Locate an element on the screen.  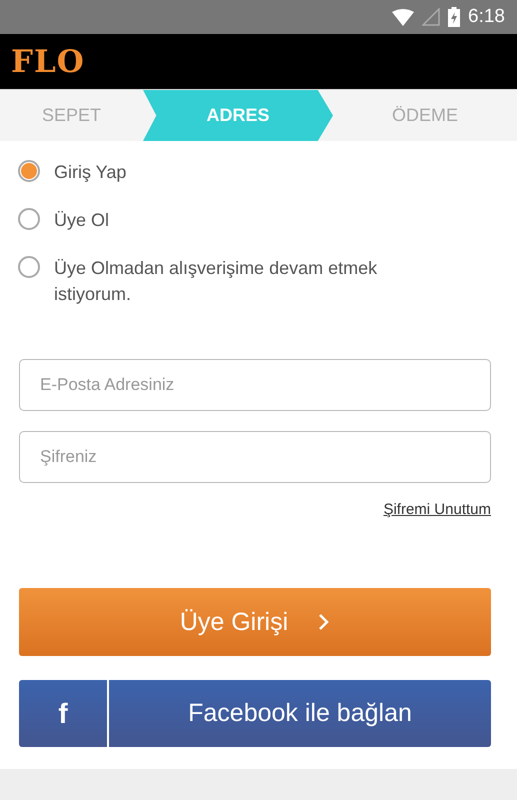
radio-option: Giriş Yap is located at coordinates (258, 172).